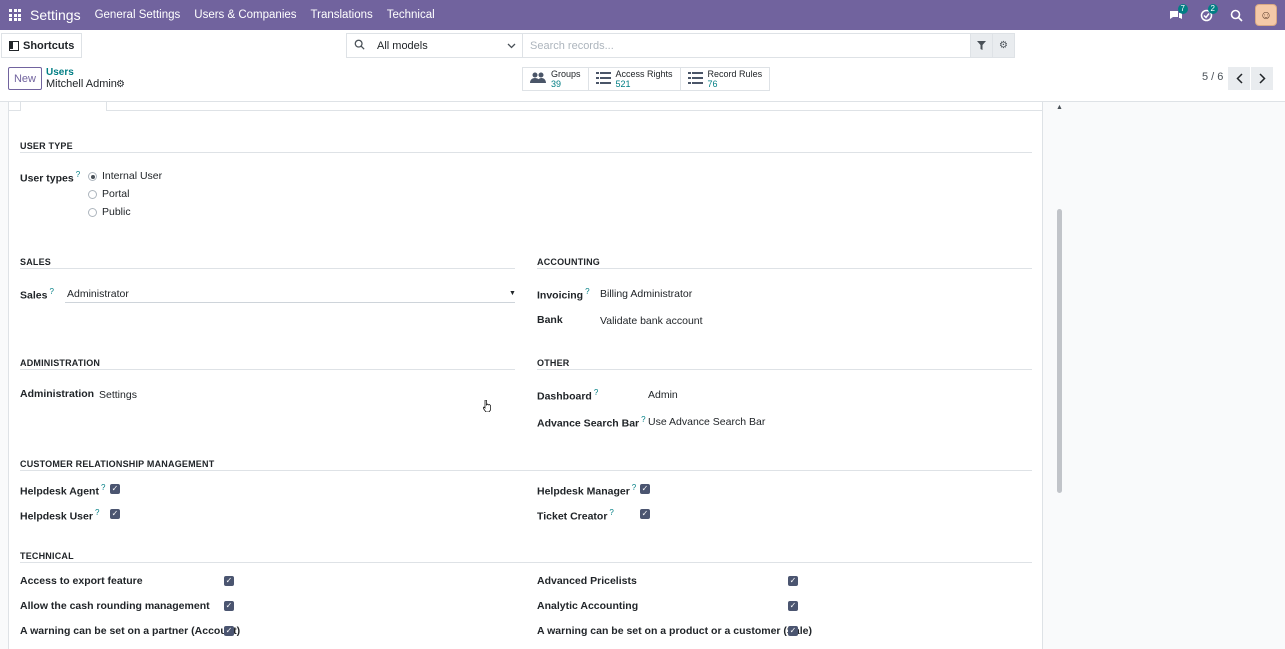 The image size is (1285, 649). I want to click on smart-label: Groups, so click(566, 74).